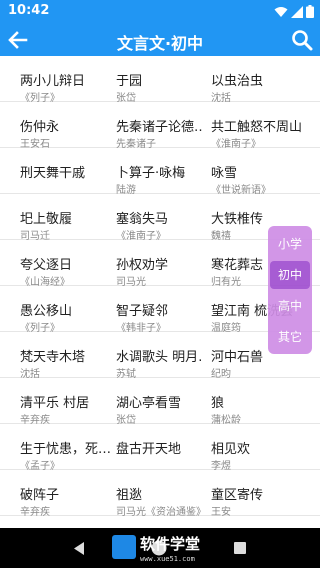  What do you see at coordinates (142, 311) in the screenshot?
I see `work-title: 智子疑邻` at bounding box center [142, 311].